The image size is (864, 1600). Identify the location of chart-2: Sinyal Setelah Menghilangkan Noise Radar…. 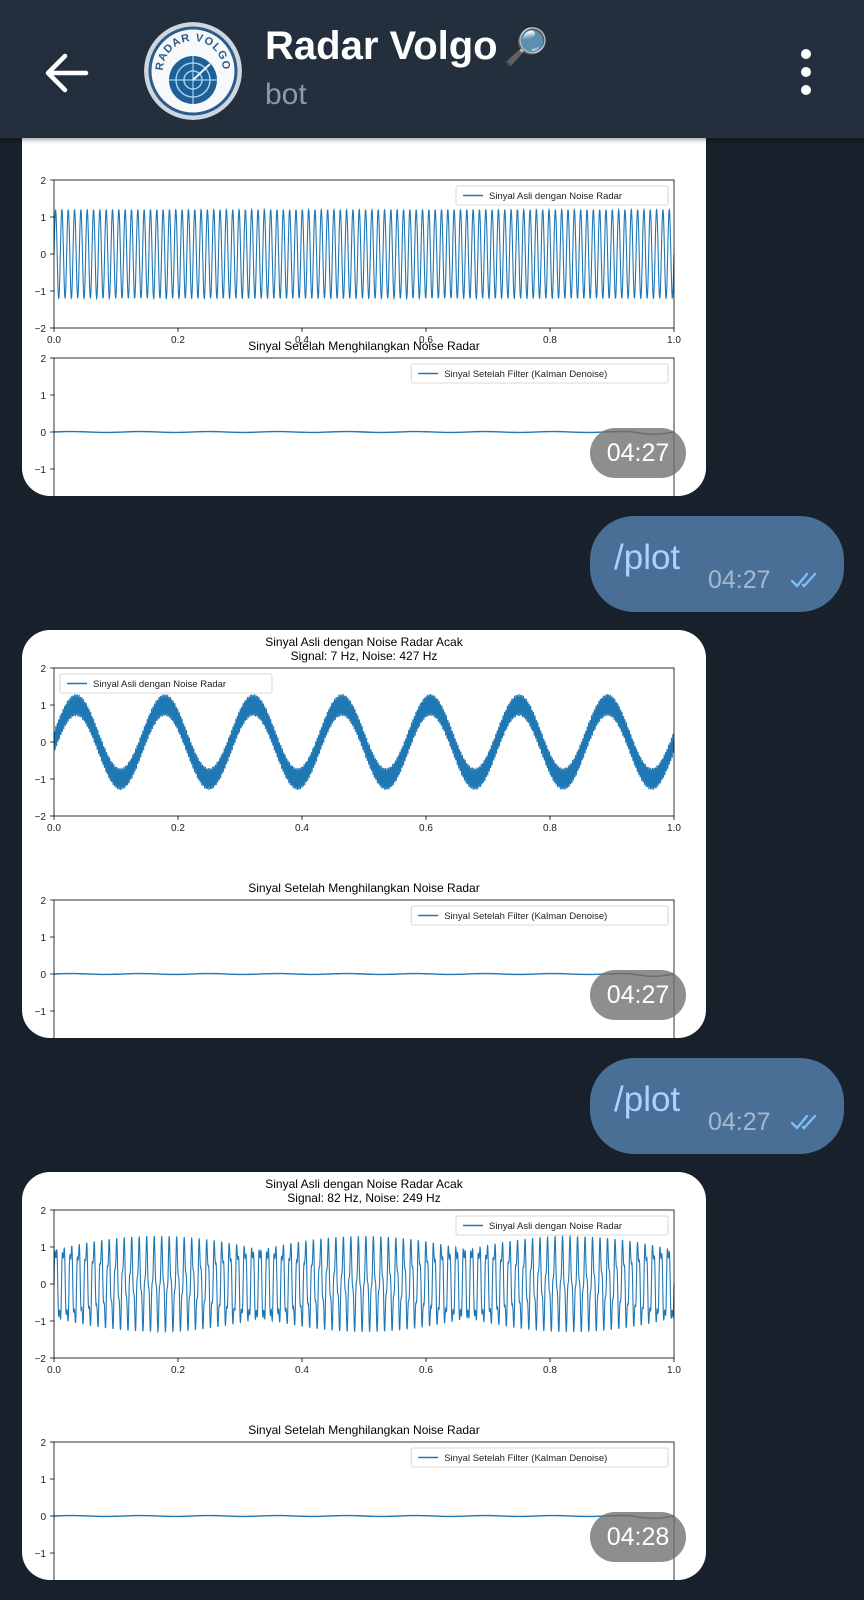
(355, 417).